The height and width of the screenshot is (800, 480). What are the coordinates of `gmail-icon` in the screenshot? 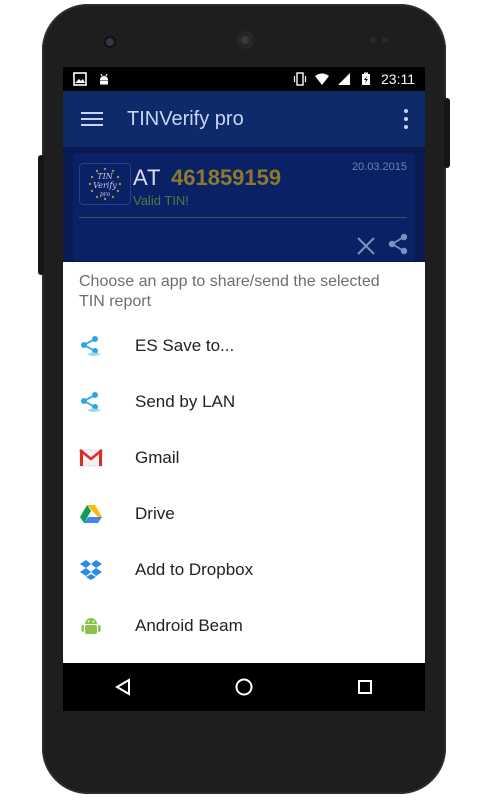 It's located at (91, 458).